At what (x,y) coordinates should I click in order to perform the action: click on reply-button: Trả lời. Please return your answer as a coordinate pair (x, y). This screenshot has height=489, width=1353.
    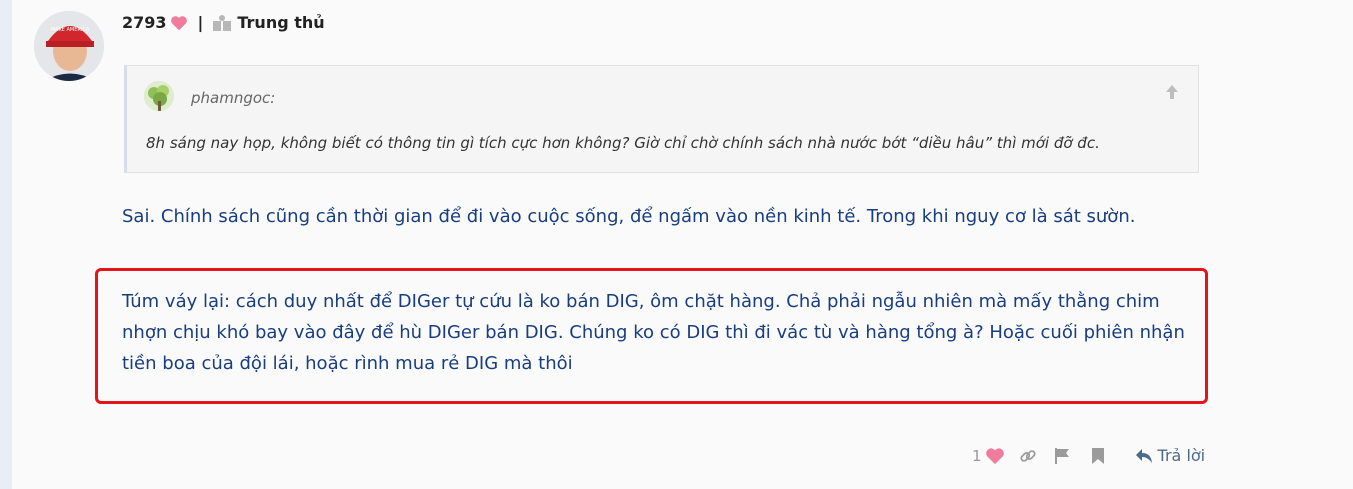
    Looking at the image, I should click on (1170, 455).